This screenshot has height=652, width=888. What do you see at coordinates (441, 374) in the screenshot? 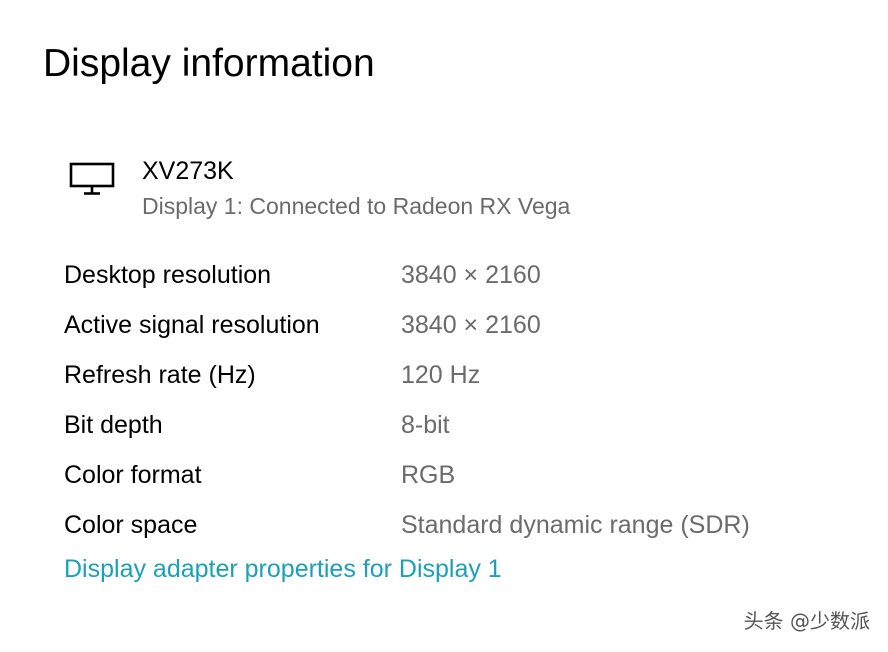
I see `info-value: 120 Hz` at bounding box center [441, 374].